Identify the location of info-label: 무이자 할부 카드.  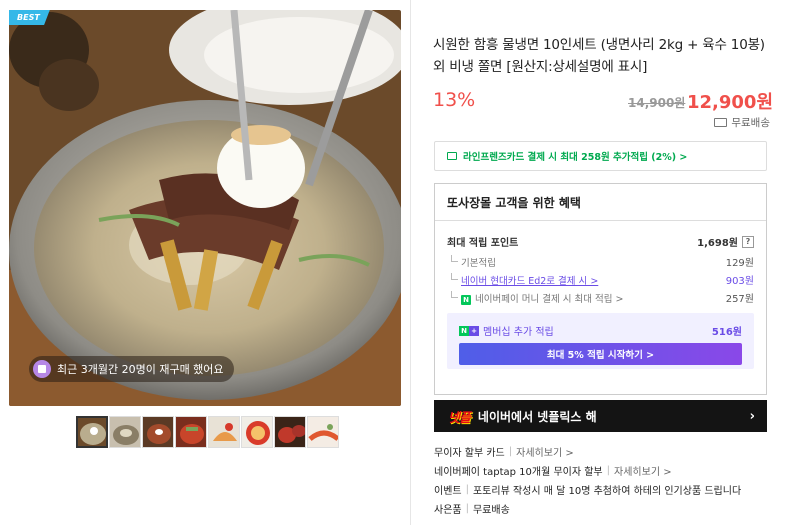
(469, 453).